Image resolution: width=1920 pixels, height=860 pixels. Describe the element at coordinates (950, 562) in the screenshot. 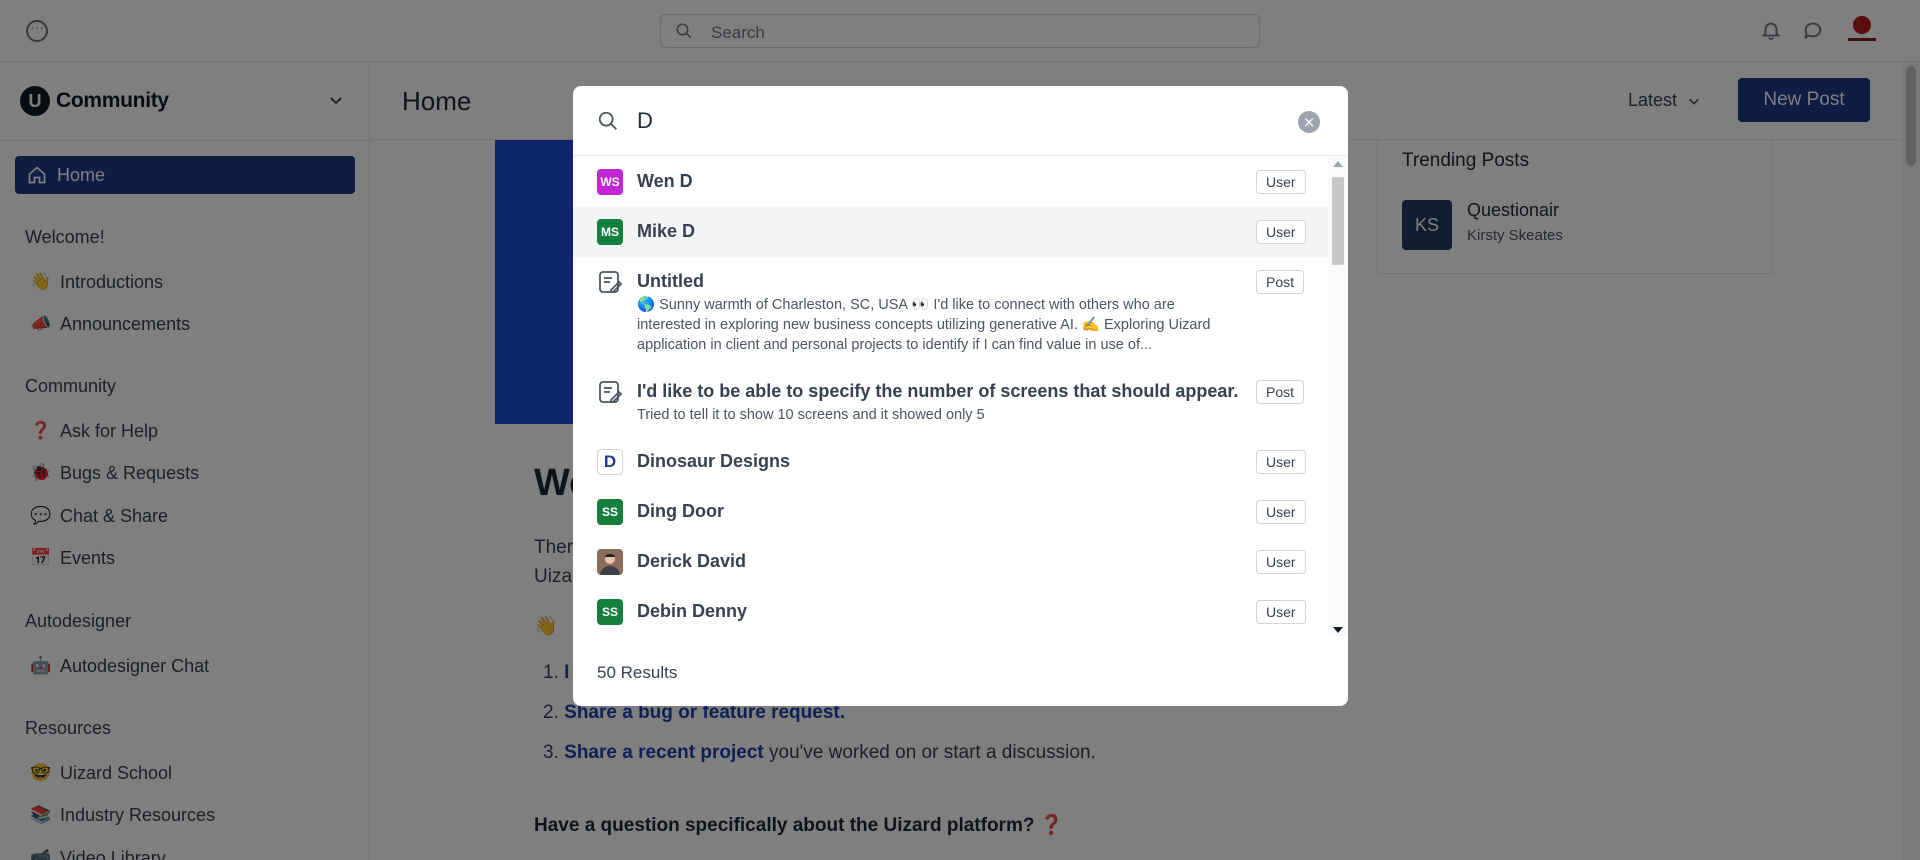

I see `search-result-user: Derick David User` at that location.